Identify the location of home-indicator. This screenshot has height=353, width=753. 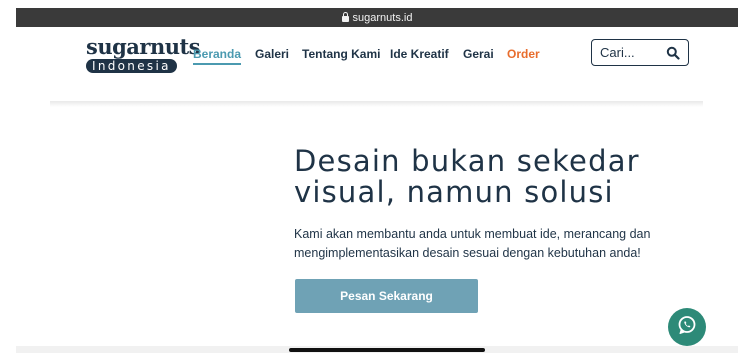
(387, 350).